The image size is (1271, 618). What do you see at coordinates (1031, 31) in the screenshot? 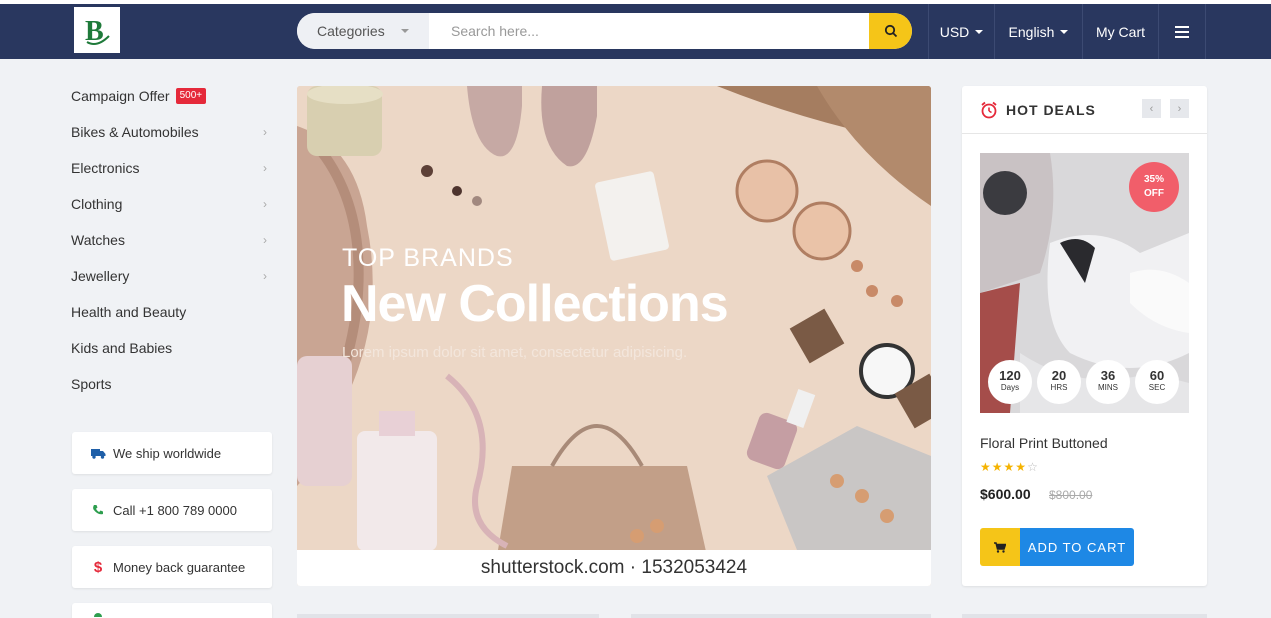
I see `language-label: English` at bounding box center [1031, 31].